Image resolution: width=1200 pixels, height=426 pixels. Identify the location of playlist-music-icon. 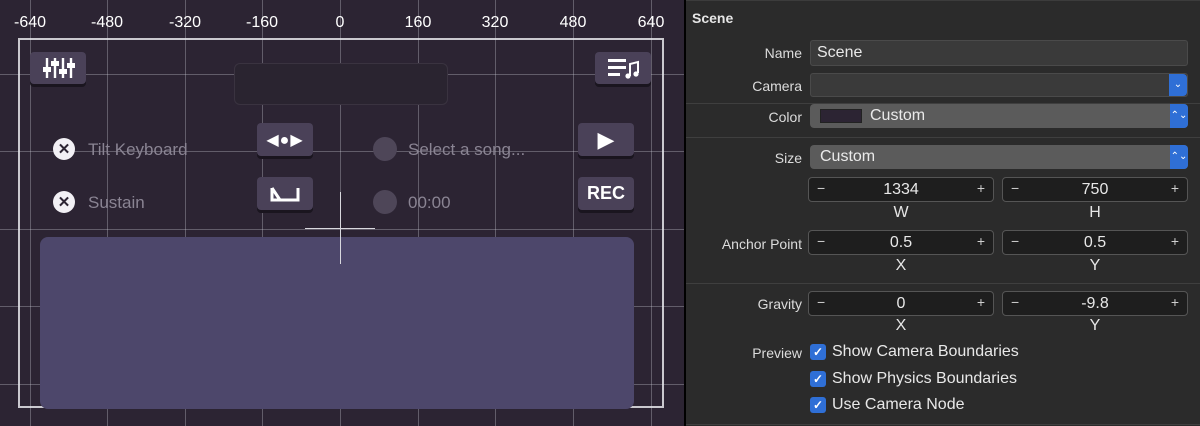
(623, 69).